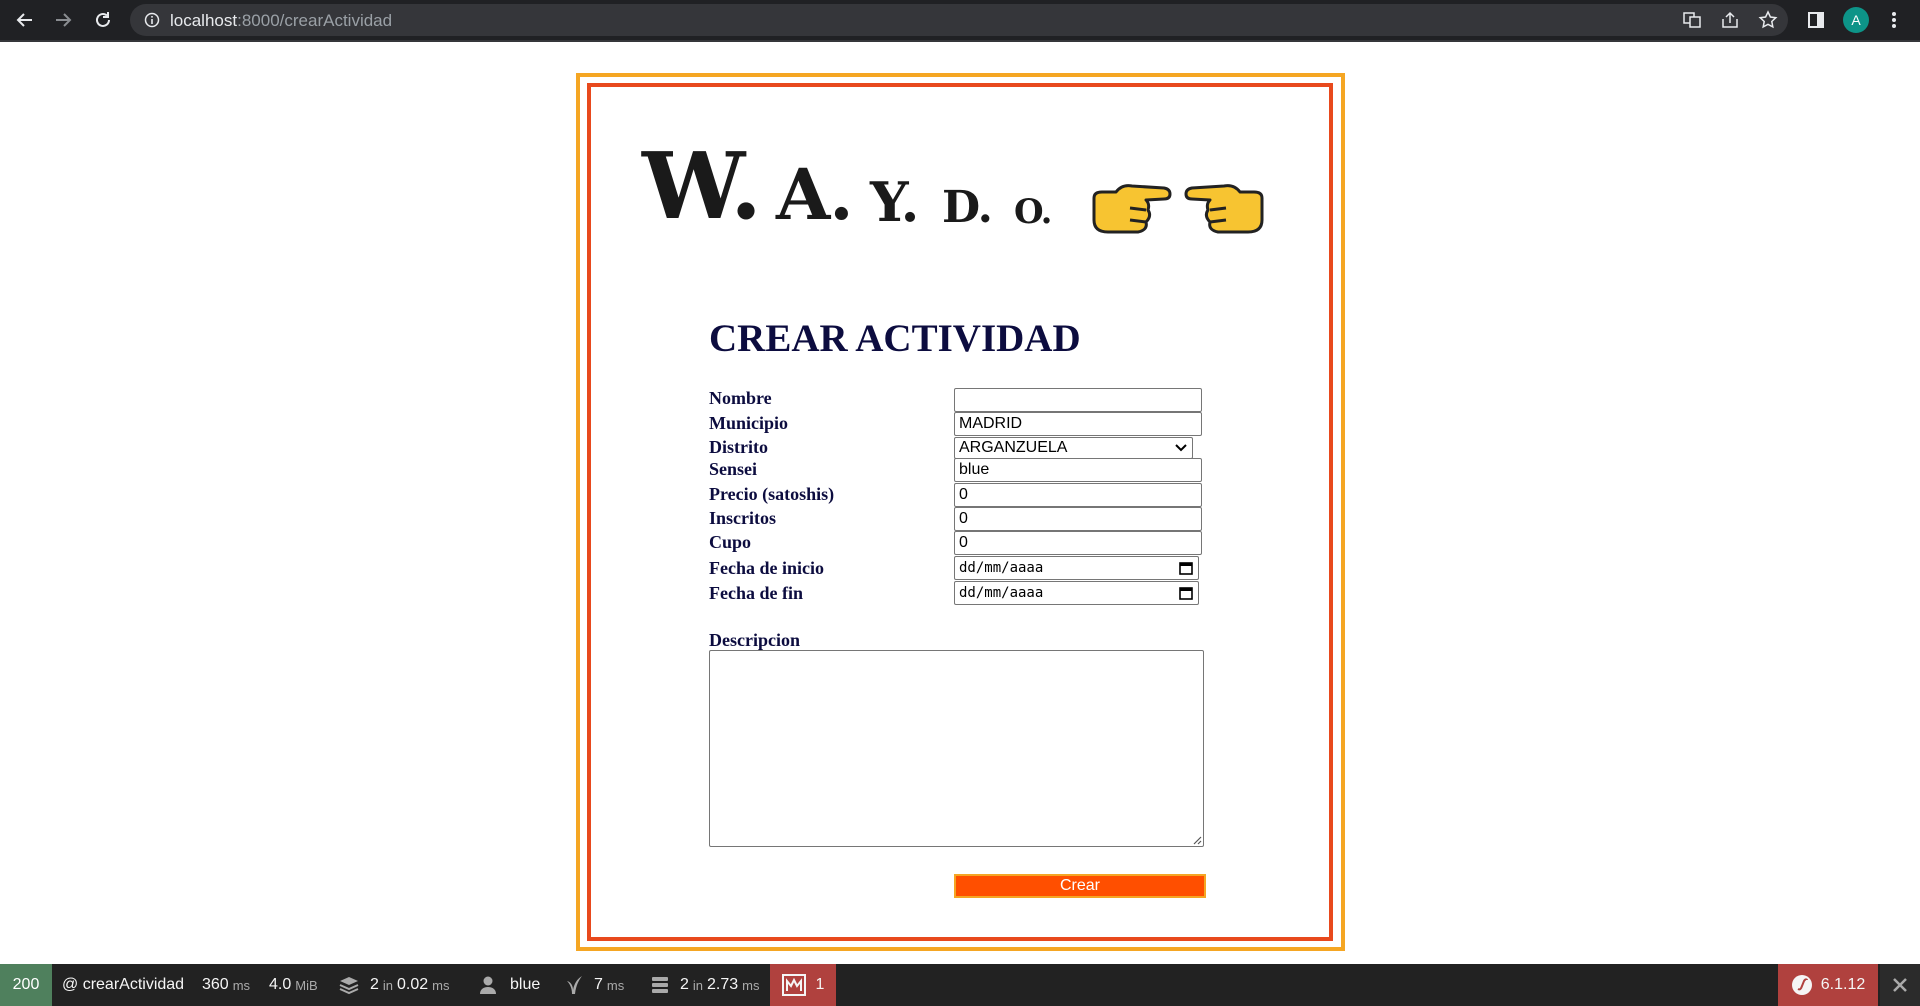 This screenshot has height=1006, width=1920. Describe the element at coordinates (1078, 400) in the screenshot. I see `nombre-input` at that location.